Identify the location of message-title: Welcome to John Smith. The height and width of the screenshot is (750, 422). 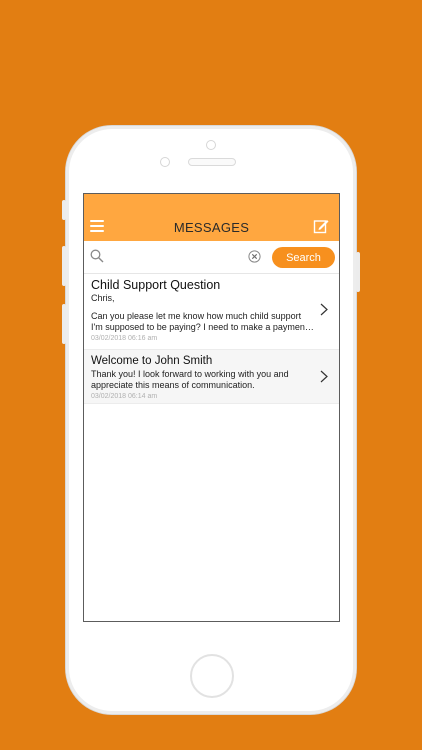
(152, 361).